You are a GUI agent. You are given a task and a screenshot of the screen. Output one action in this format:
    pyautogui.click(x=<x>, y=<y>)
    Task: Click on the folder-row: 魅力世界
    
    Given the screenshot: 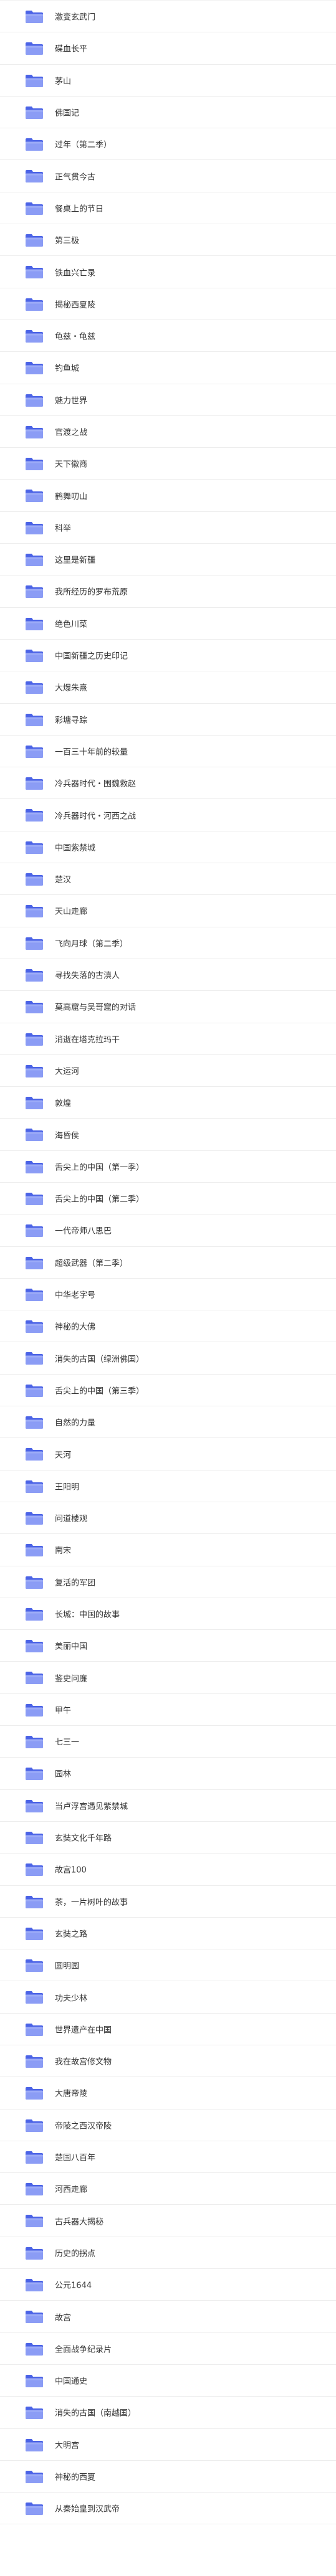 What is the action you would take?
    pyautogui.click(x=168, y=400)
    